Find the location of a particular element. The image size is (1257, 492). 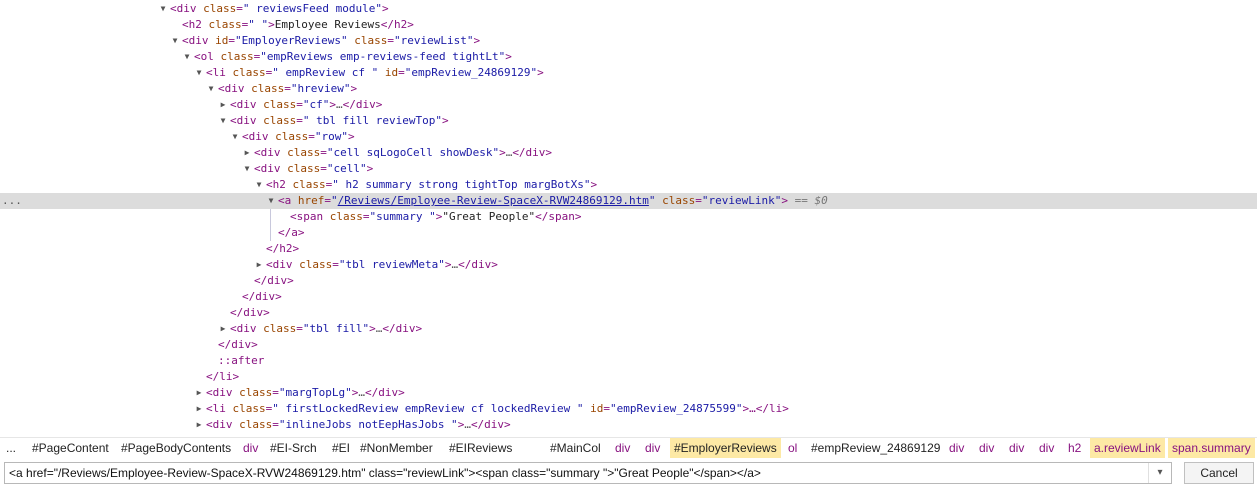

dom-node: ▼ <div class=" tbl fill reviewTop"> is located at coordinates (628, 121).